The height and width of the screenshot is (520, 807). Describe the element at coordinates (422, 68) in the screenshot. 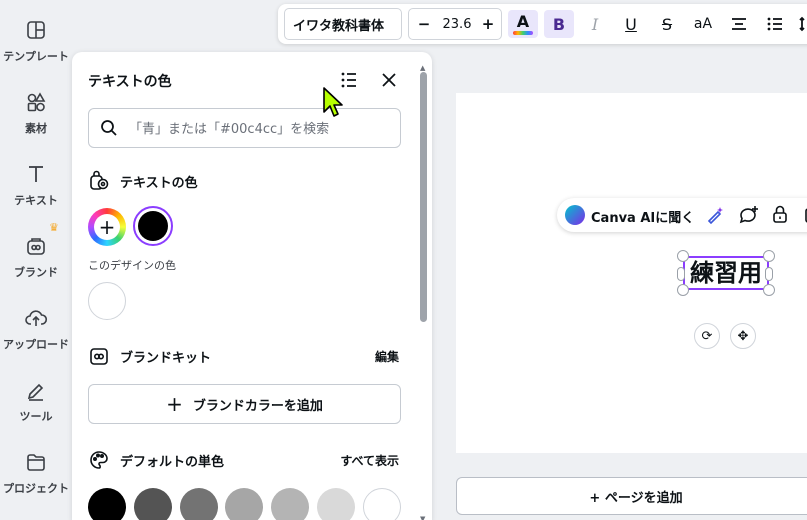

I see `scroll-up-icon: ▲` at that location.